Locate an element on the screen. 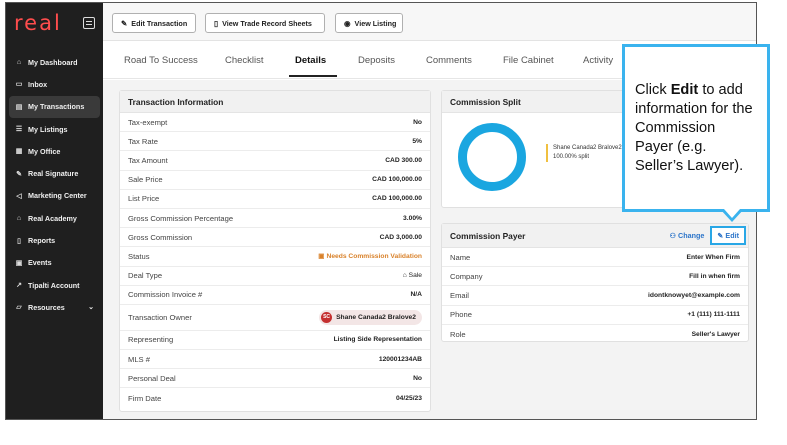 Image resolution: width=787 pixels, height=445 pixels. sidebar-item-resources: ▱ Resources ⌄ is located at coordinates (54, 307).